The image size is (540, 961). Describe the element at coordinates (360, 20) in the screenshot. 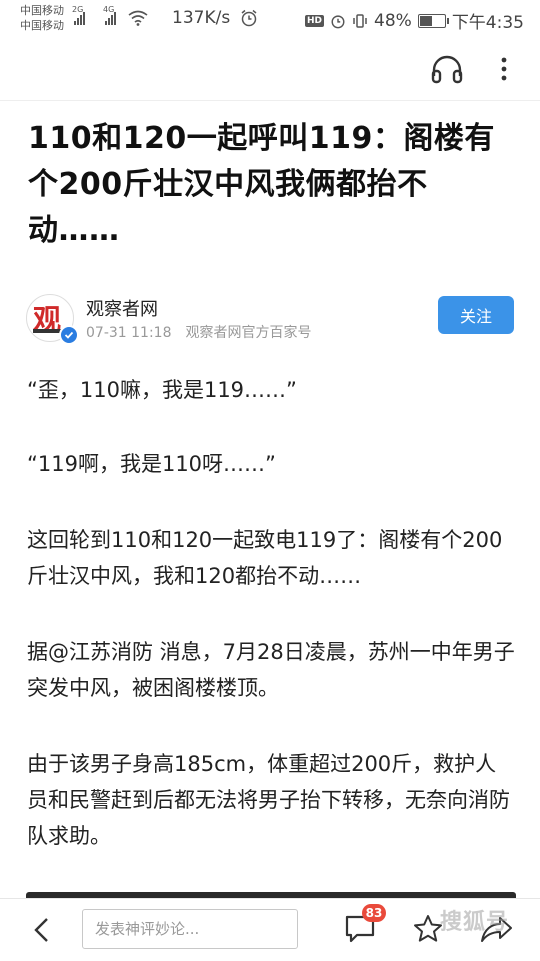

I see `vibrate-icon` at that location.